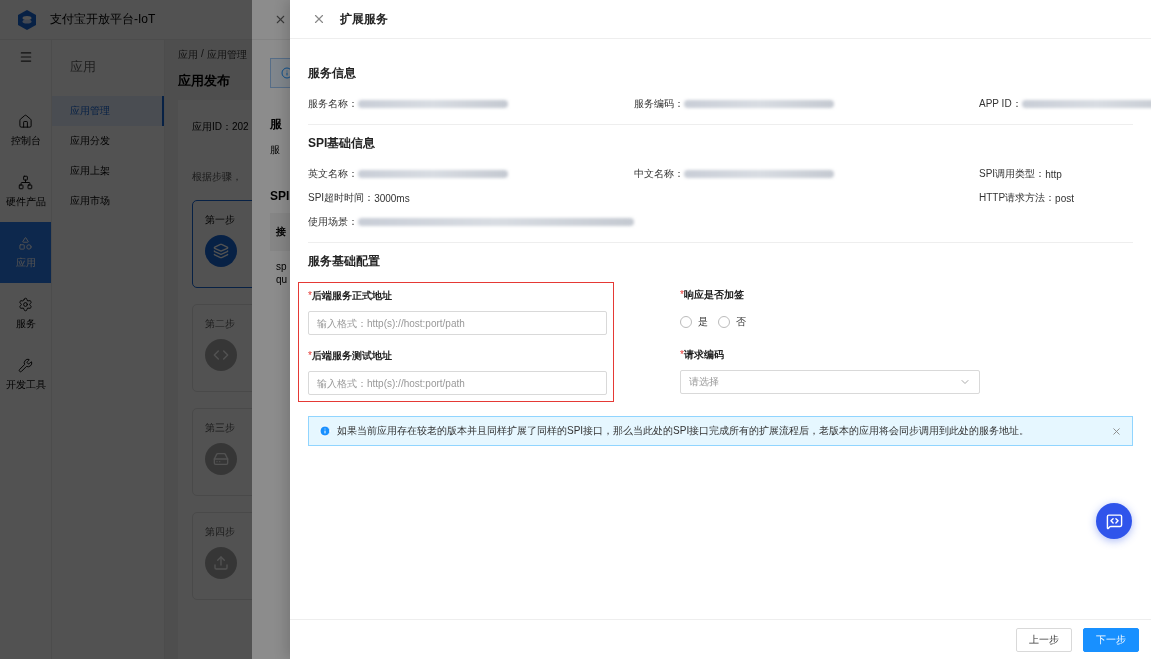  I want to click on page-title: 应用发布, so click(204, 81).